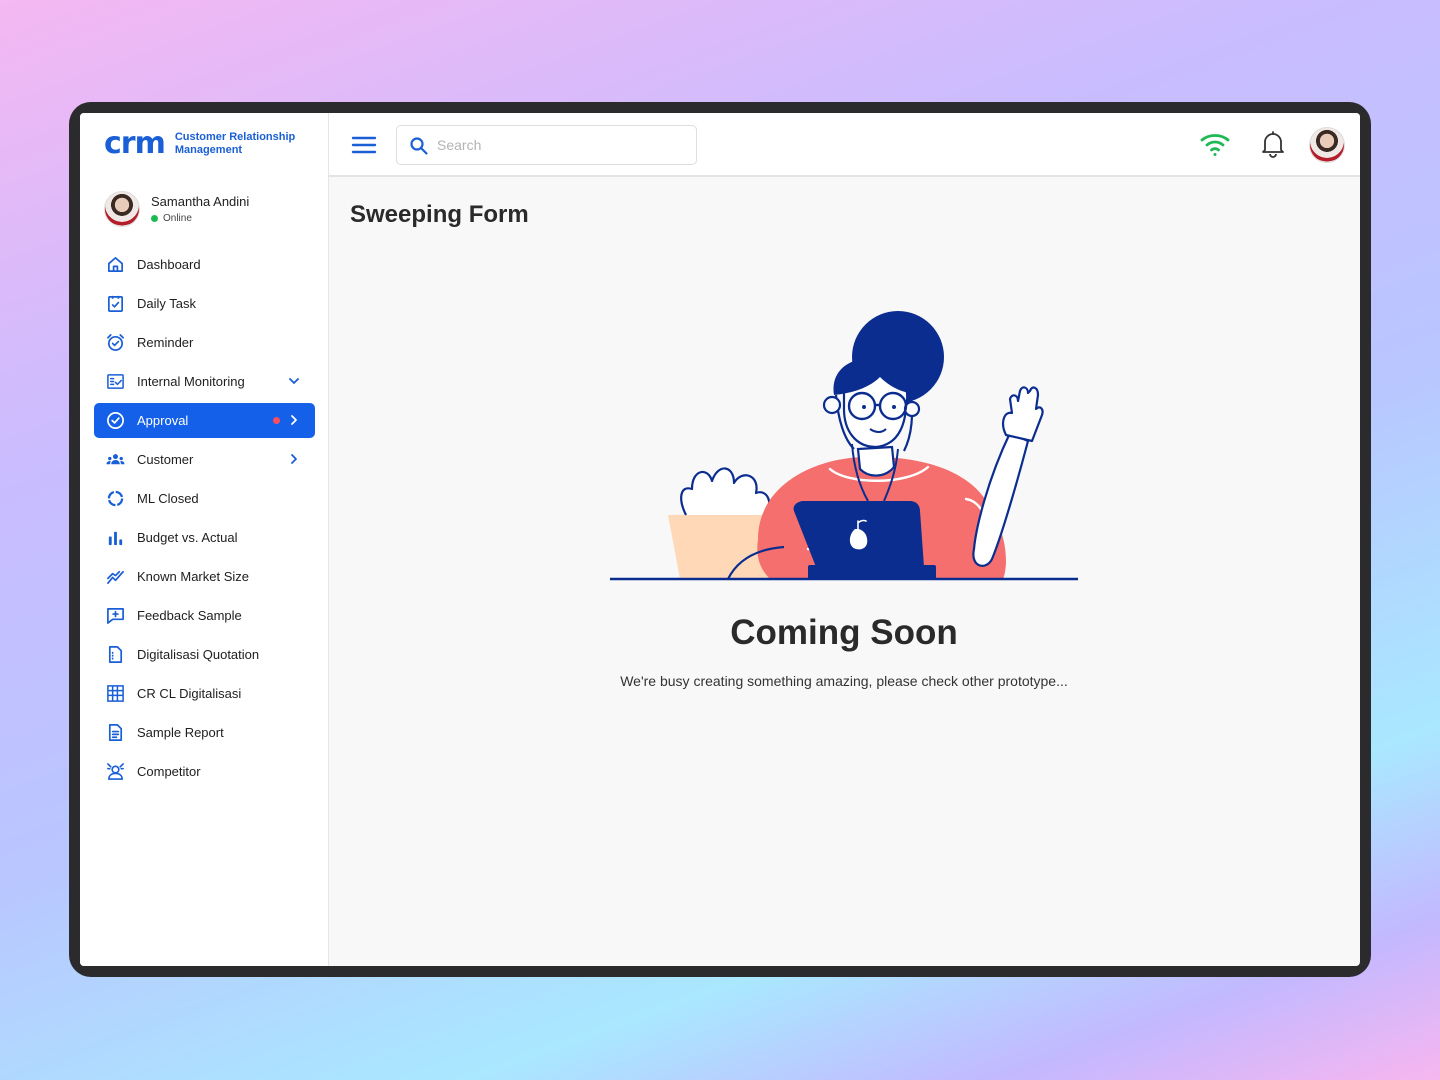 This screenshot has height=1080, width=1440. Describe the element at coordinates (200, 218) in the screenshot. I see `user-status: Online` at that location.